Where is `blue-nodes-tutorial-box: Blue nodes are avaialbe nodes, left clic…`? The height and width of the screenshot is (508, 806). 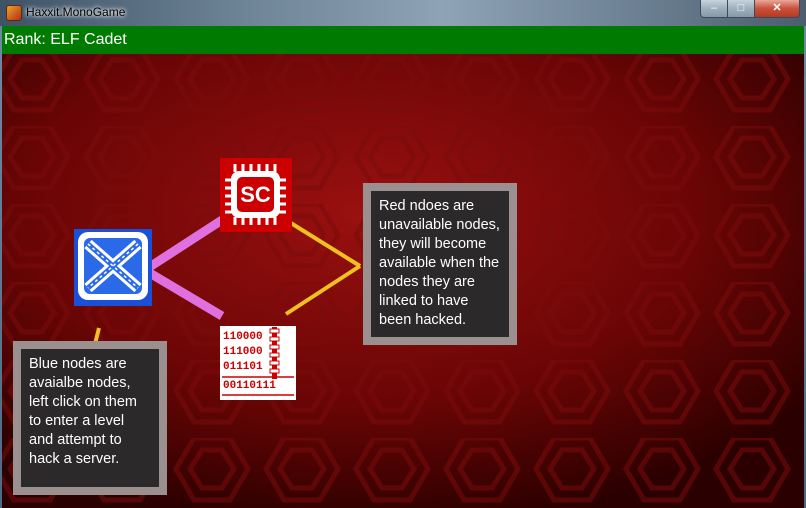 blue-nodes-tutorial-box: Blue nodes are avaialbe nodes, left clic… is located at coordinates (90, 418).